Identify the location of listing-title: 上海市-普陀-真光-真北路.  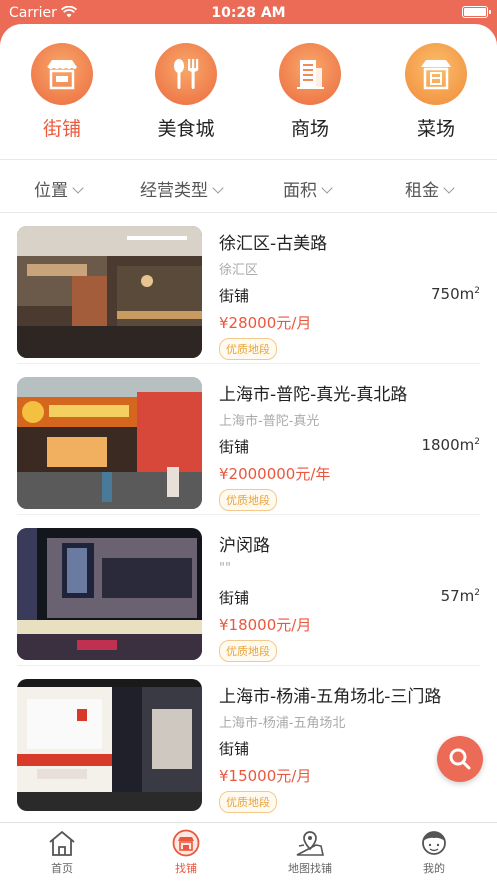
(313, 395).